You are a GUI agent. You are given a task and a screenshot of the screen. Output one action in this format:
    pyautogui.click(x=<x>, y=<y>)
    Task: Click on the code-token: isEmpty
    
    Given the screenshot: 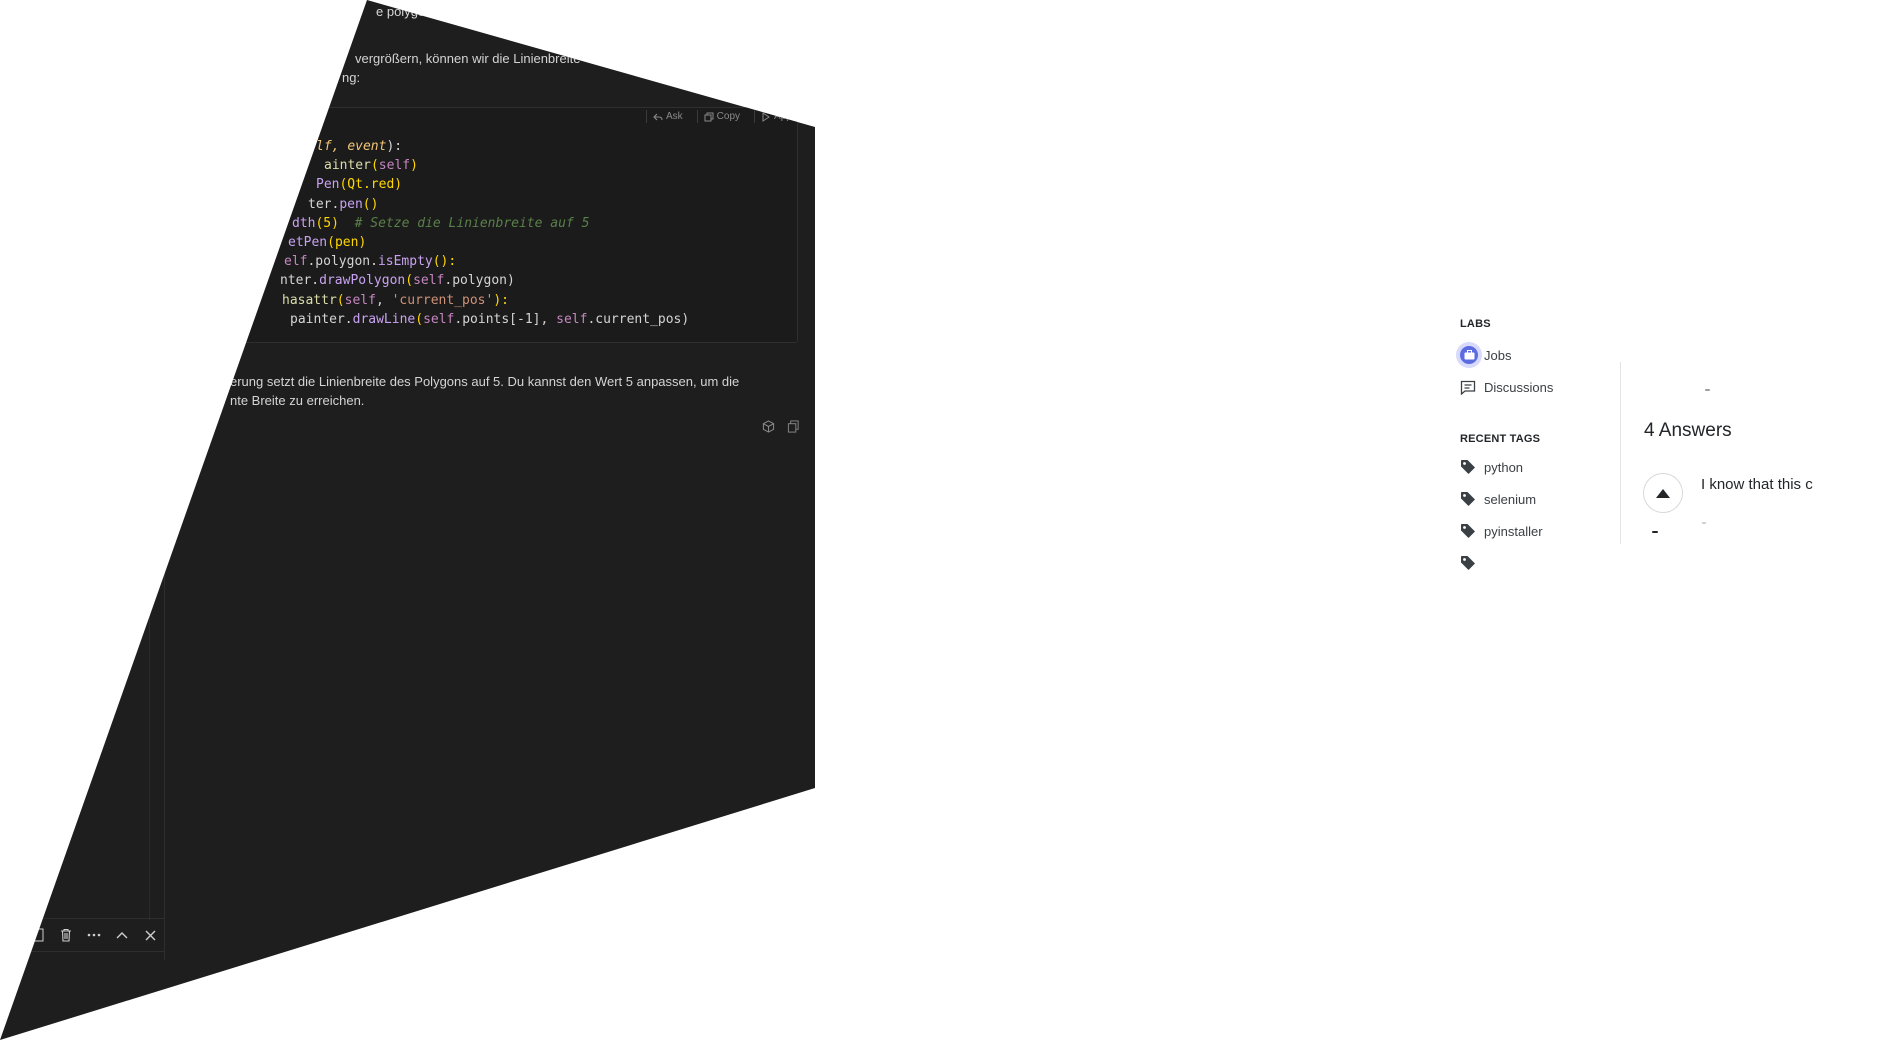 What is the action you would take?
    pyautogui.click(x=405, y=262)
    